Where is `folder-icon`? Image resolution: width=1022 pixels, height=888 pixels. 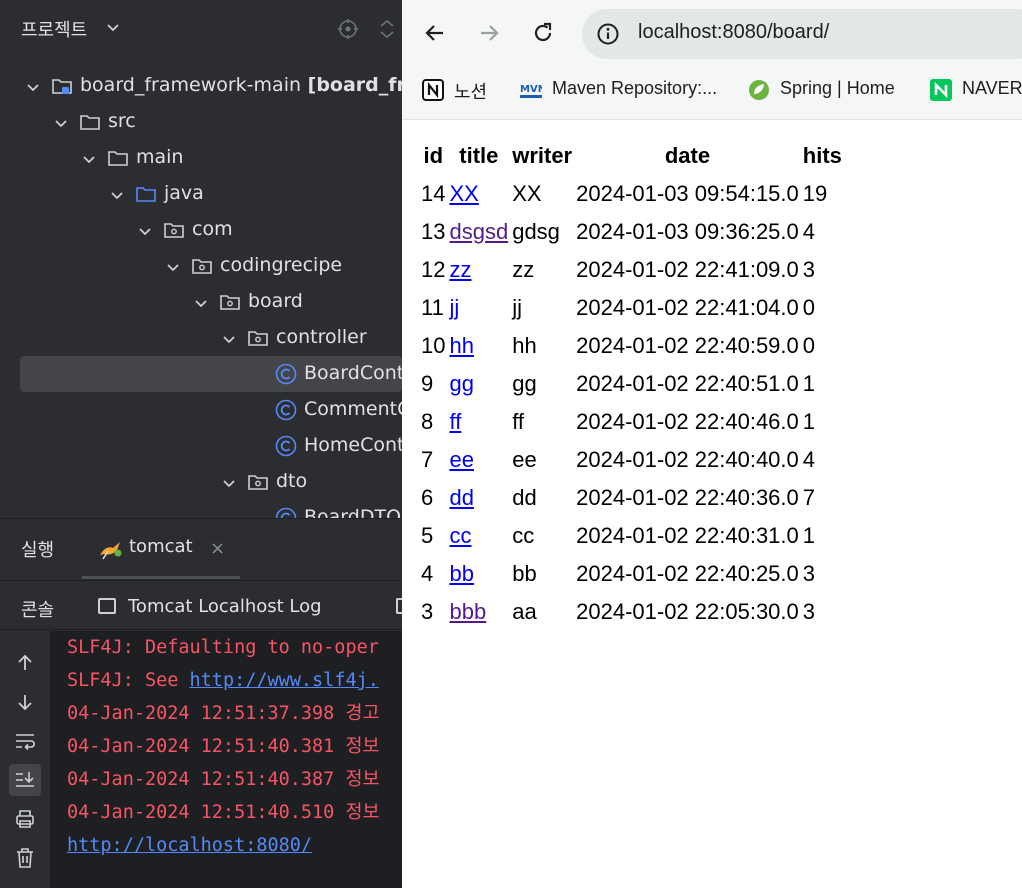 folder-icon is located at coordinates (90, 122).